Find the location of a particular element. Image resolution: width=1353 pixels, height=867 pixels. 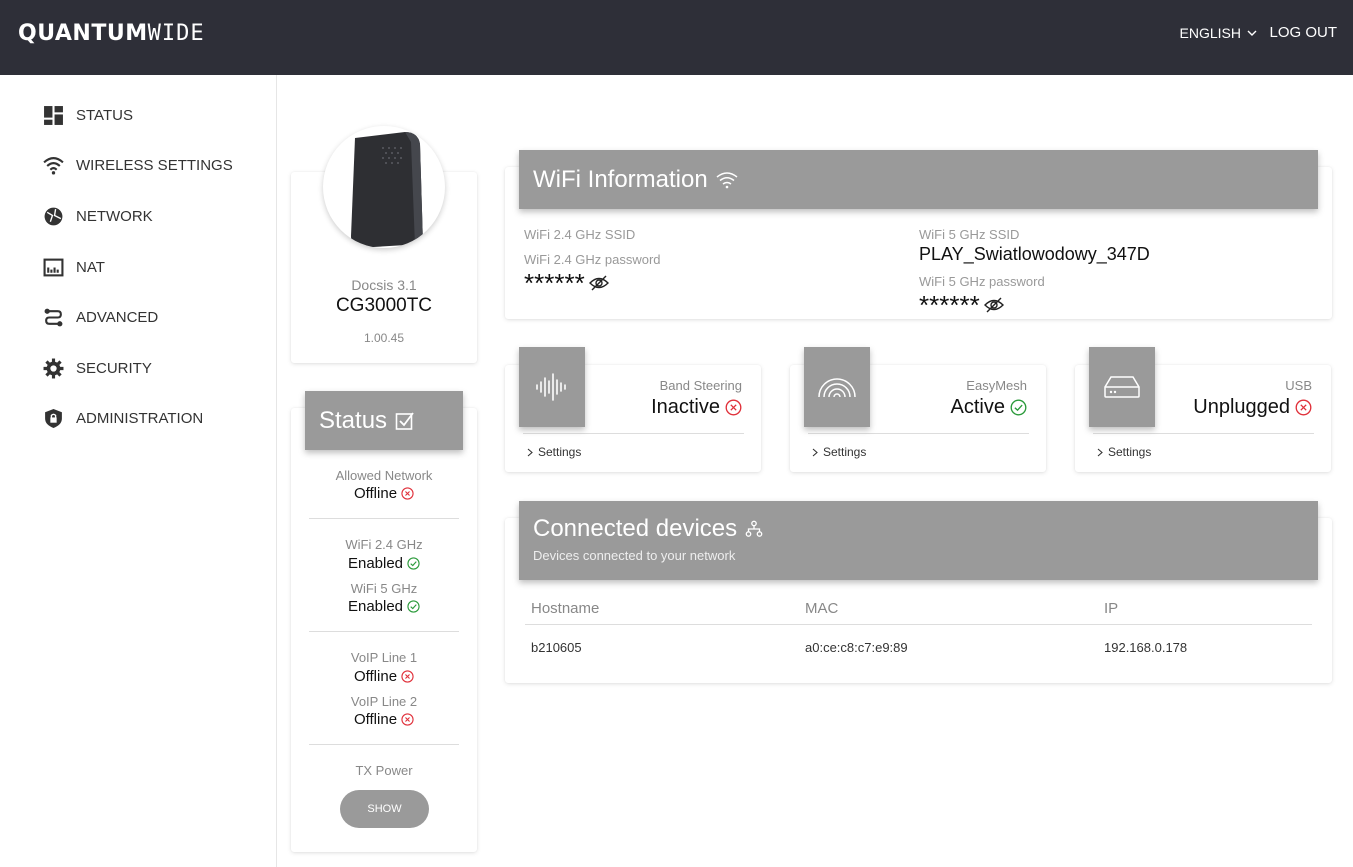

sidebar-item-label: WIRELESS SETTINGS is located at coordinates (154, 165).